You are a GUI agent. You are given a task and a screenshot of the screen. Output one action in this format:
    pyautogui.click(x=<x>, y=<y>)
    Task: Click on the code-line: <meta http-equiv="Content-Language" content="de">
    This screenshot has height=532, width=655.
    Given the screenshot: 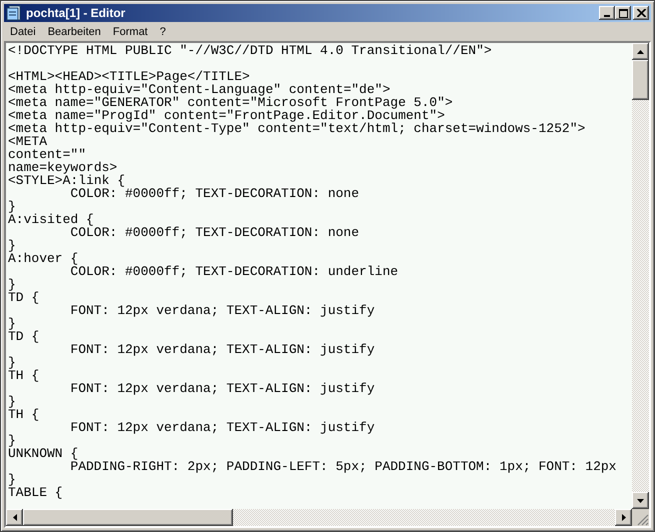 What is the action you would take?
    pyautogui.click(x=199, y=89)
    